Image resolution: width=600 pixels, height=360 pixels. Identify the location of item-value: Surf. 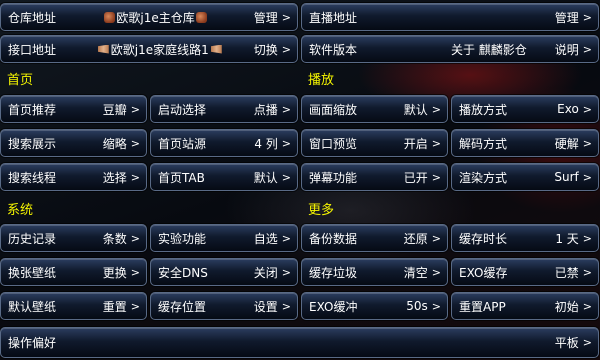
(566, 177).